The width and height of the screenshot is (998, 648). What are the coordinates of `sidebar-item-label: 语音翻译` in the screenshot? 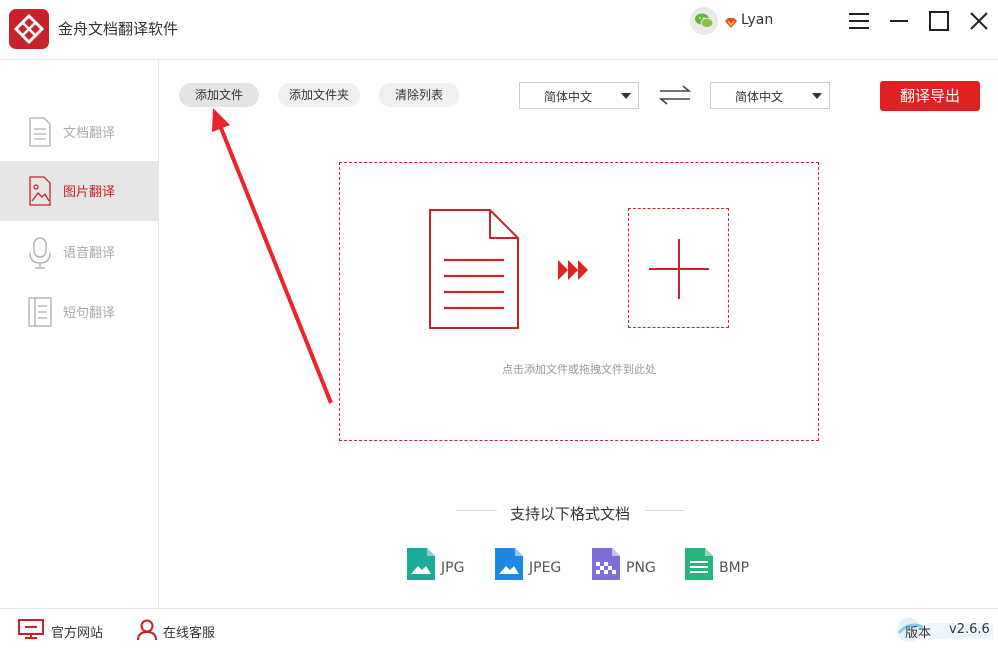 It's located at (89, 253).